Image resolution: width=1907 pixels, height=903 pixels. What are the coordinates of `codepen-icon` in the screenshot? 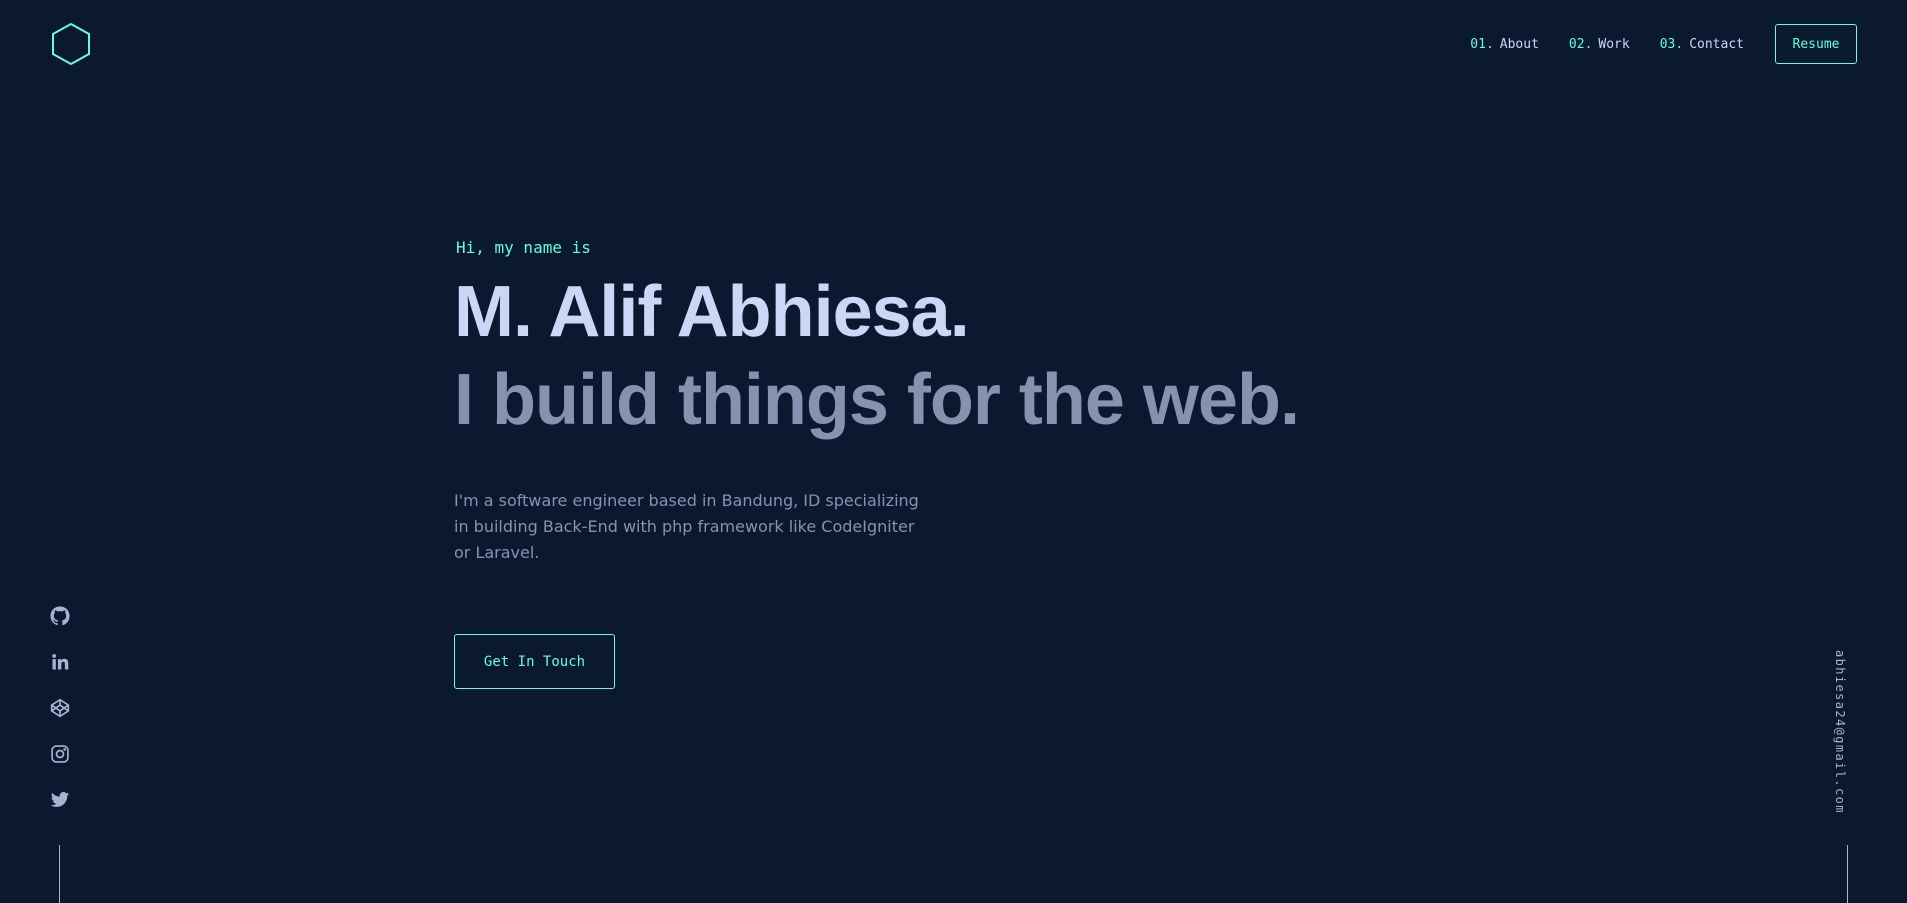 It's located at (60, 710).